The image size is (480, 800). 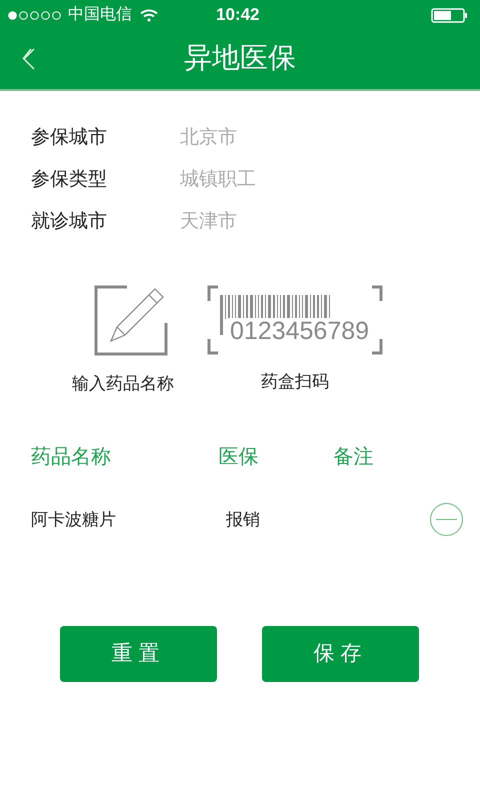 I want to click on column-header: 备注, so click(x=354, y=457).